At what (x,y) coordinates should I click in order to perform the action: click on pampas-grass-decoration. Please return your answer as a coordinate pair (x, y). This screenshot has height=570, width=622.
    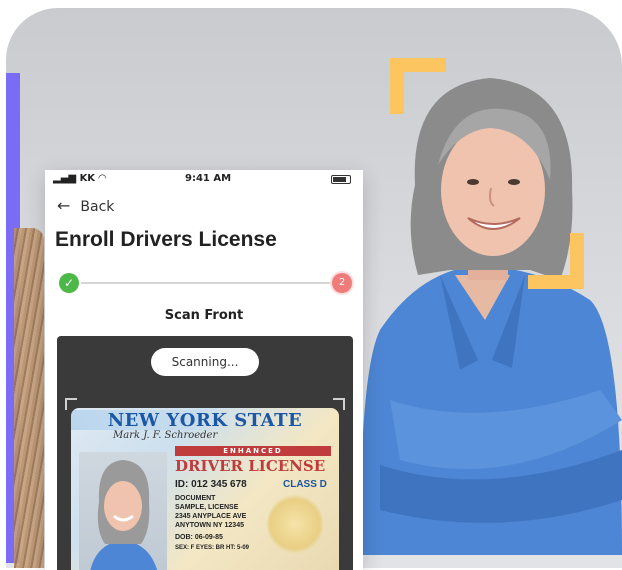
    Looking at the image, I should click on (29, 398).